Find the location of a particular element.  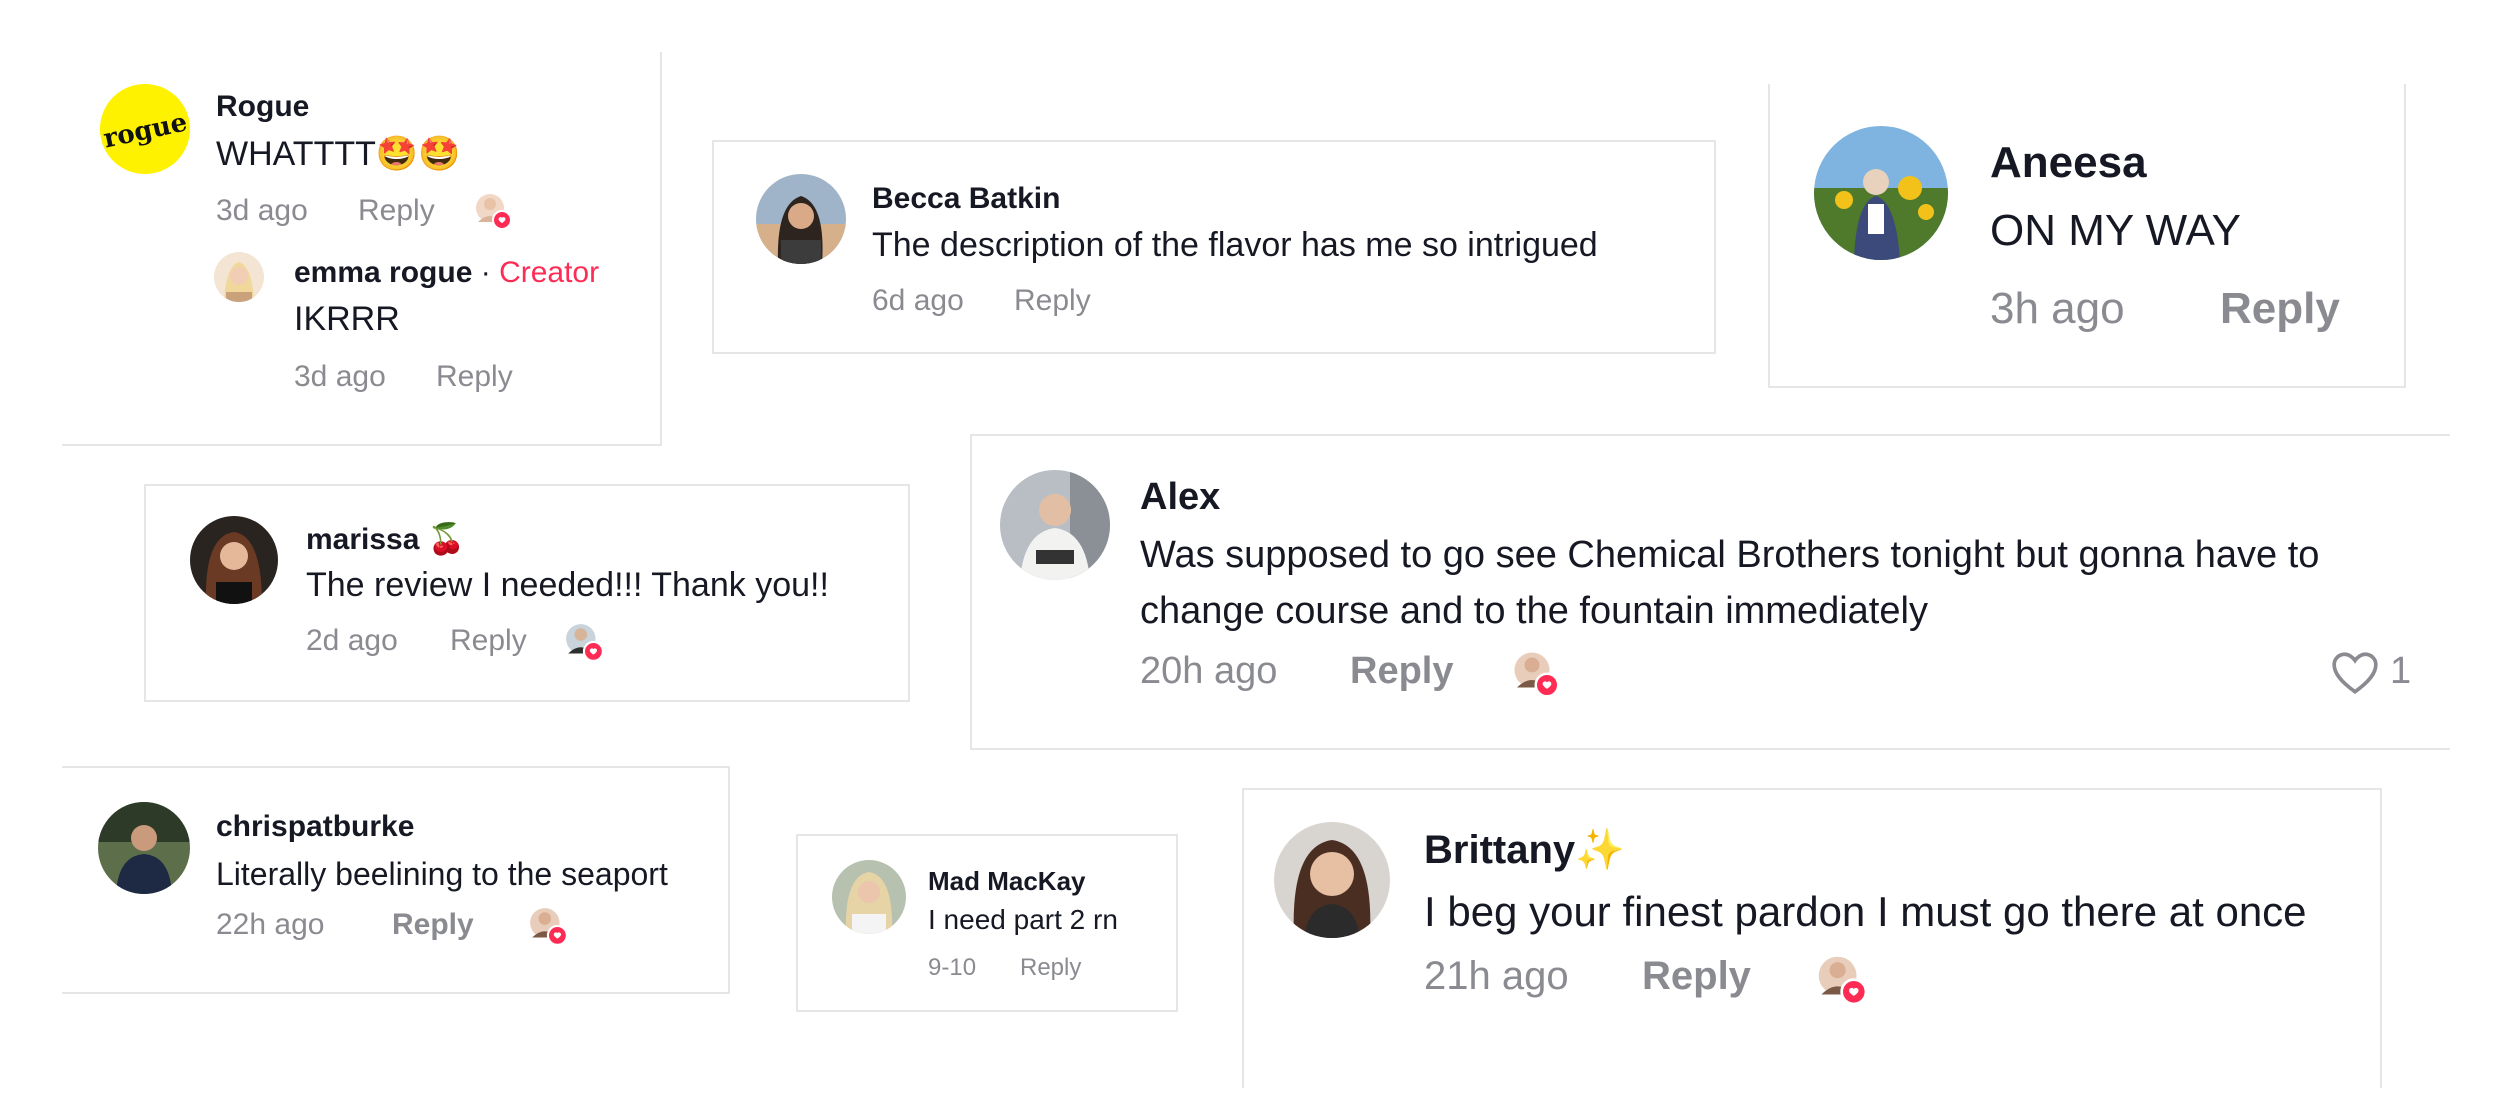

comment-author: Rogue is located at coordinates (262, 107).